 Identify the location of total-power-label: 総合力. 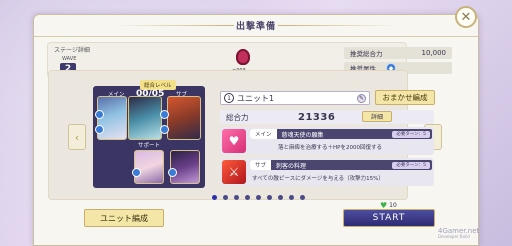
(237, 117).